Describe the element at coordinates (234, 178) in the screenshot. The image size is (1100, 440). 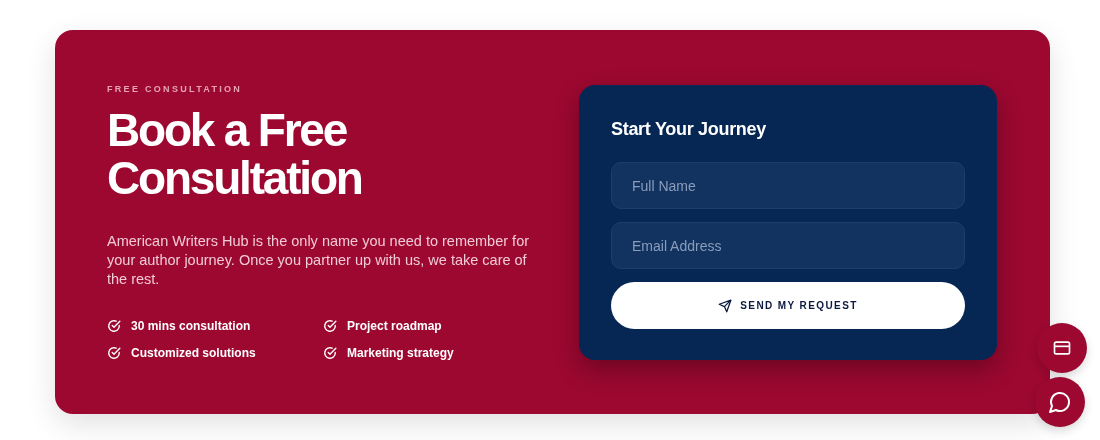
I see `headline: Consultation` at that location.